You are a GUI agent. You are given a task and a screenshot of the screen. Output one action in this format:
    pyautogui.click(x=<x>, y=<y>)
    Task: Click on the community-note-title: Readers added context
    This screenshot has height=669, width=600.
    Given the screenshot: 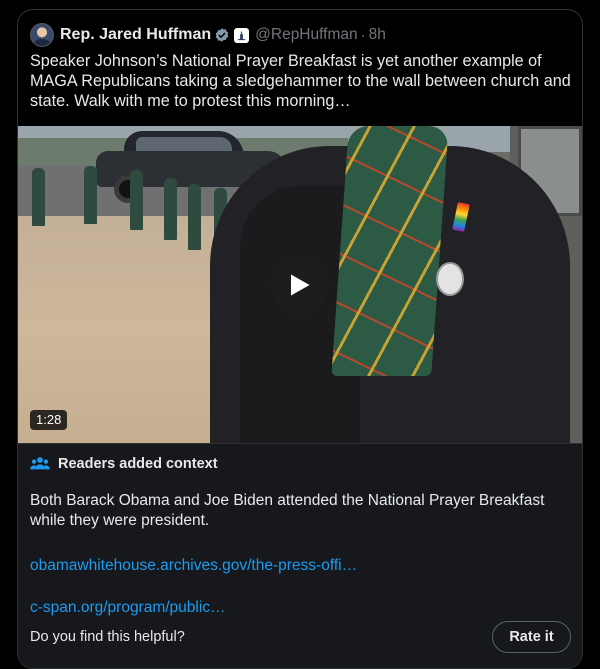 What is the action you would take?
    pyautogui.click(x=138, y=464)
    